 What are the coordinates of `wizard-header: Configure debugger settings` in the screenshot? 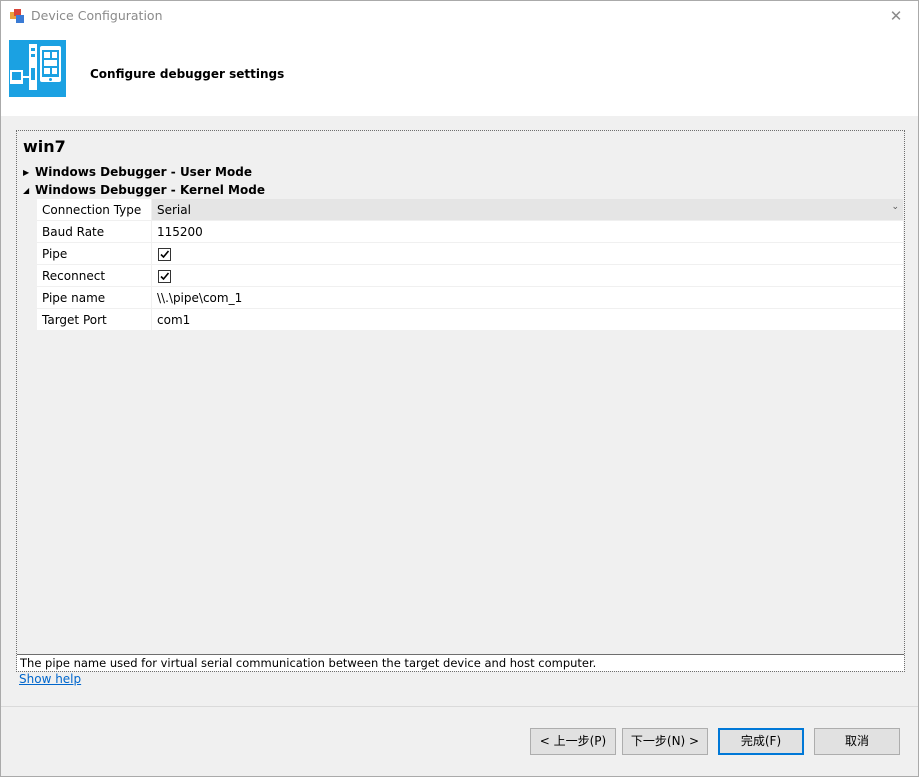 It's located at (459, 73).